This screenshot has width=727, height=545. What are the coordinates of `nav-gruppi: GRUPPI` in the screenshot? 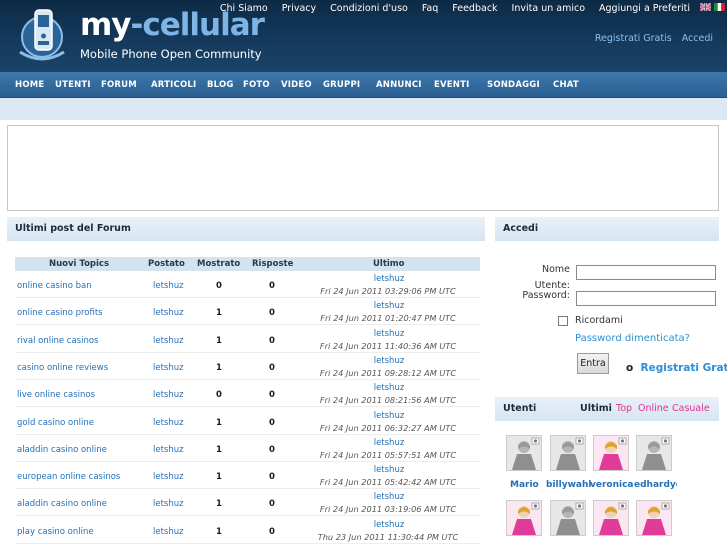 It's located at (341, 85).